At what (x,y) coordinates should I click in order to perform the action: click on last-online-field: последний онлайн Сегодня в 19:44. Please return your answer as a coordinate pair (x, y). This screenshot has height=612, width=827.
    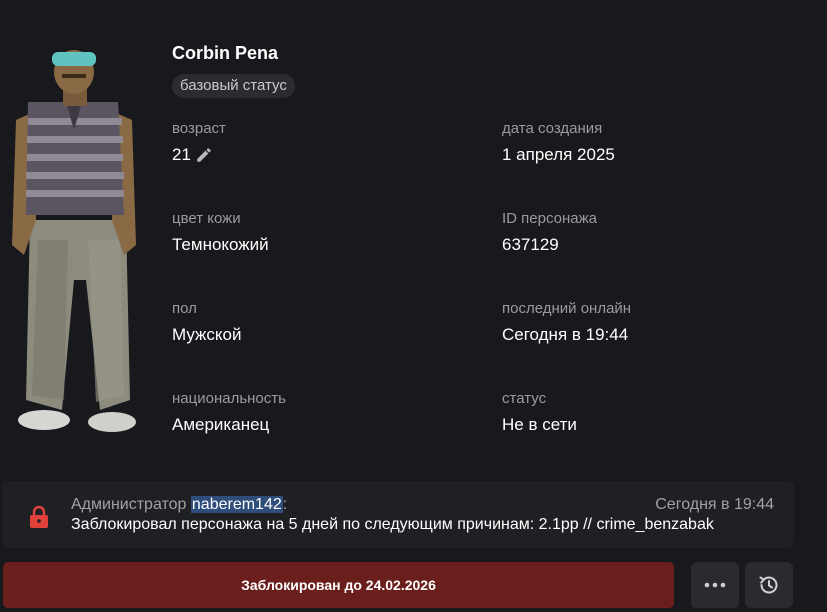
    Looking at the image, I should click on (566, 322).